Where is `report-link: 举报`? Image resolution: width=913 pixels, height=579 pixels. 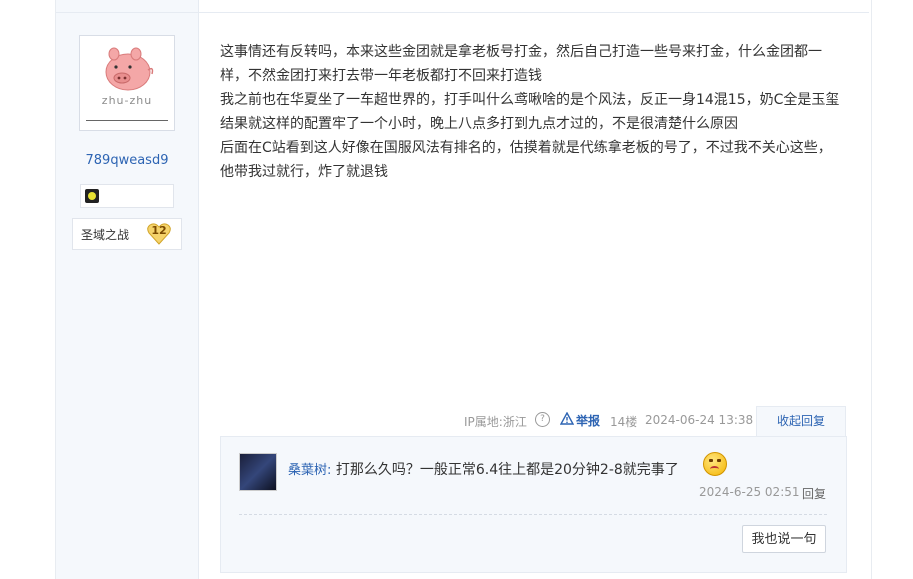 report-link: 举报 is located at coordinates (588, 420).